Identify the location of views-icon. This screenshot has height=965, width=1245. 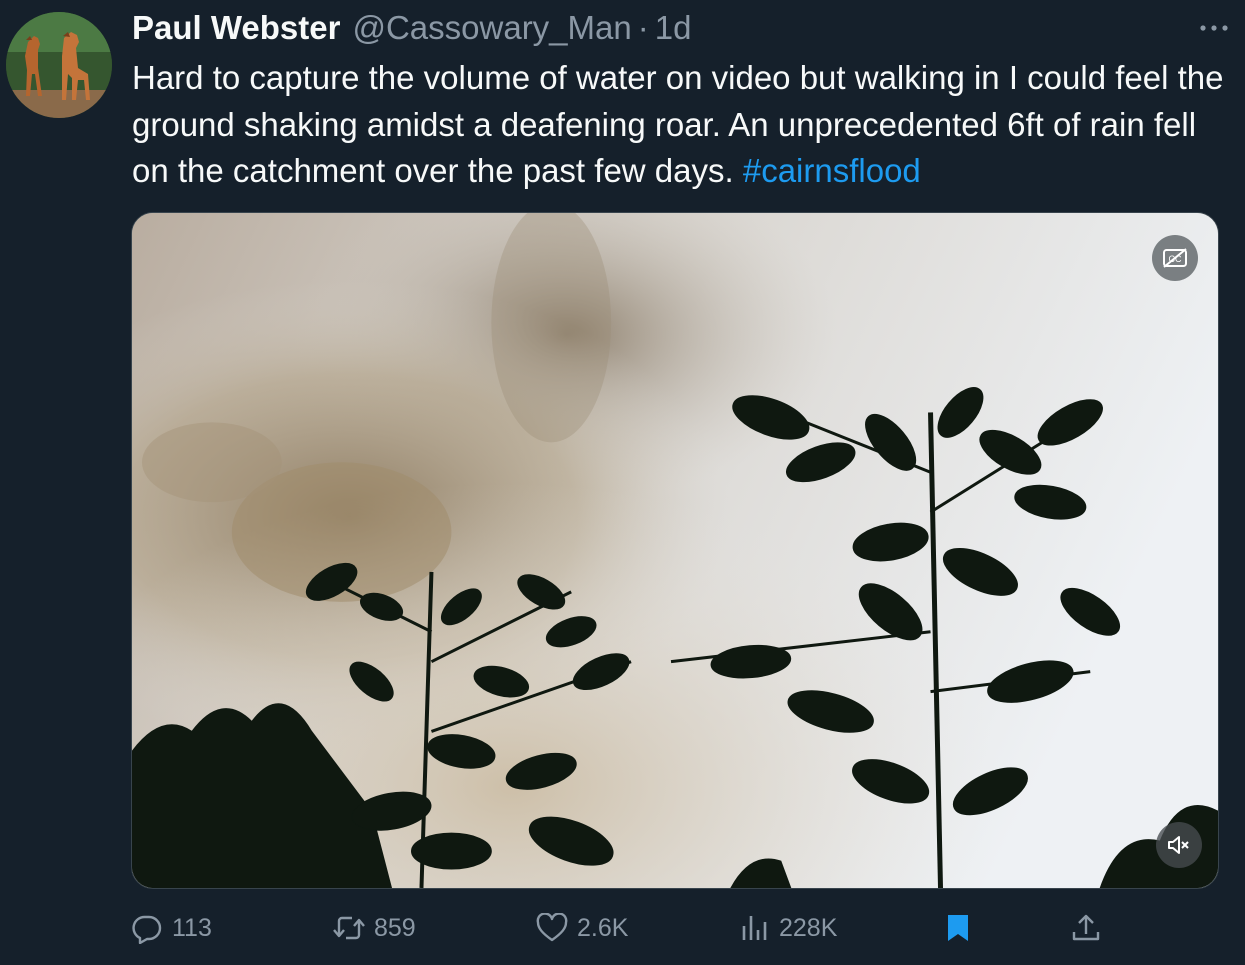
(754, 928).